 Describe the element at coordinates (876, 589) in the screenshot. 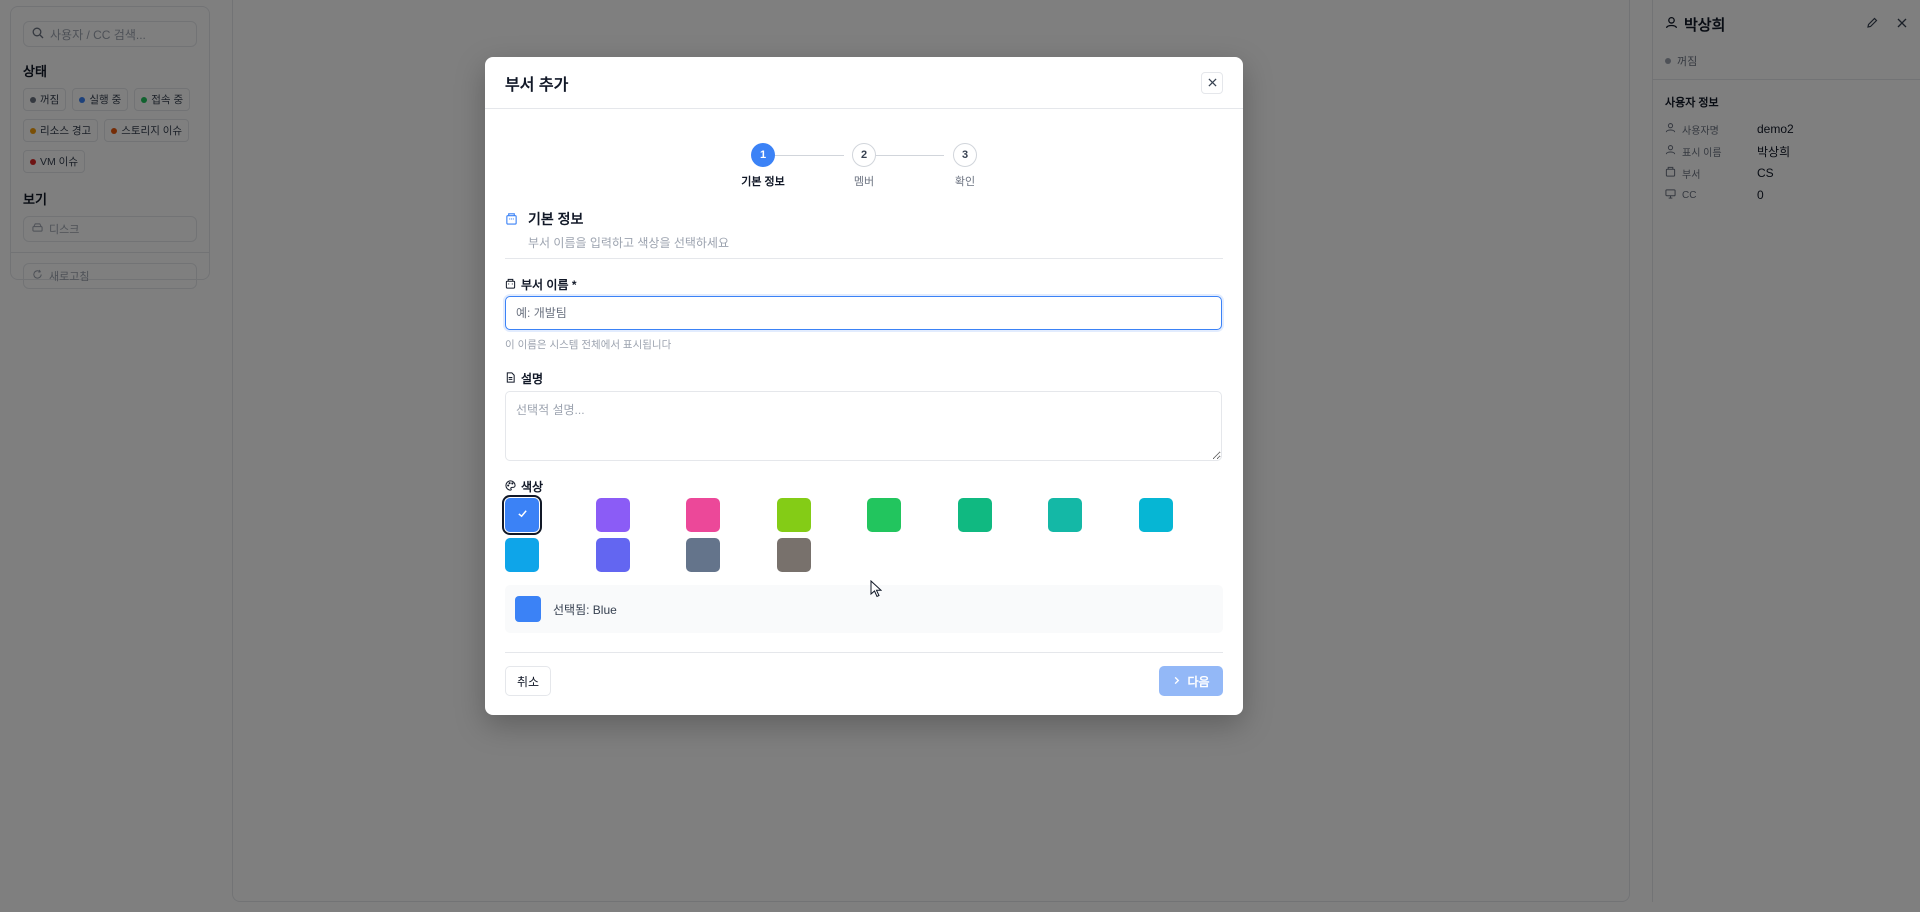

I see `mouse-cursor-icon` at that location.